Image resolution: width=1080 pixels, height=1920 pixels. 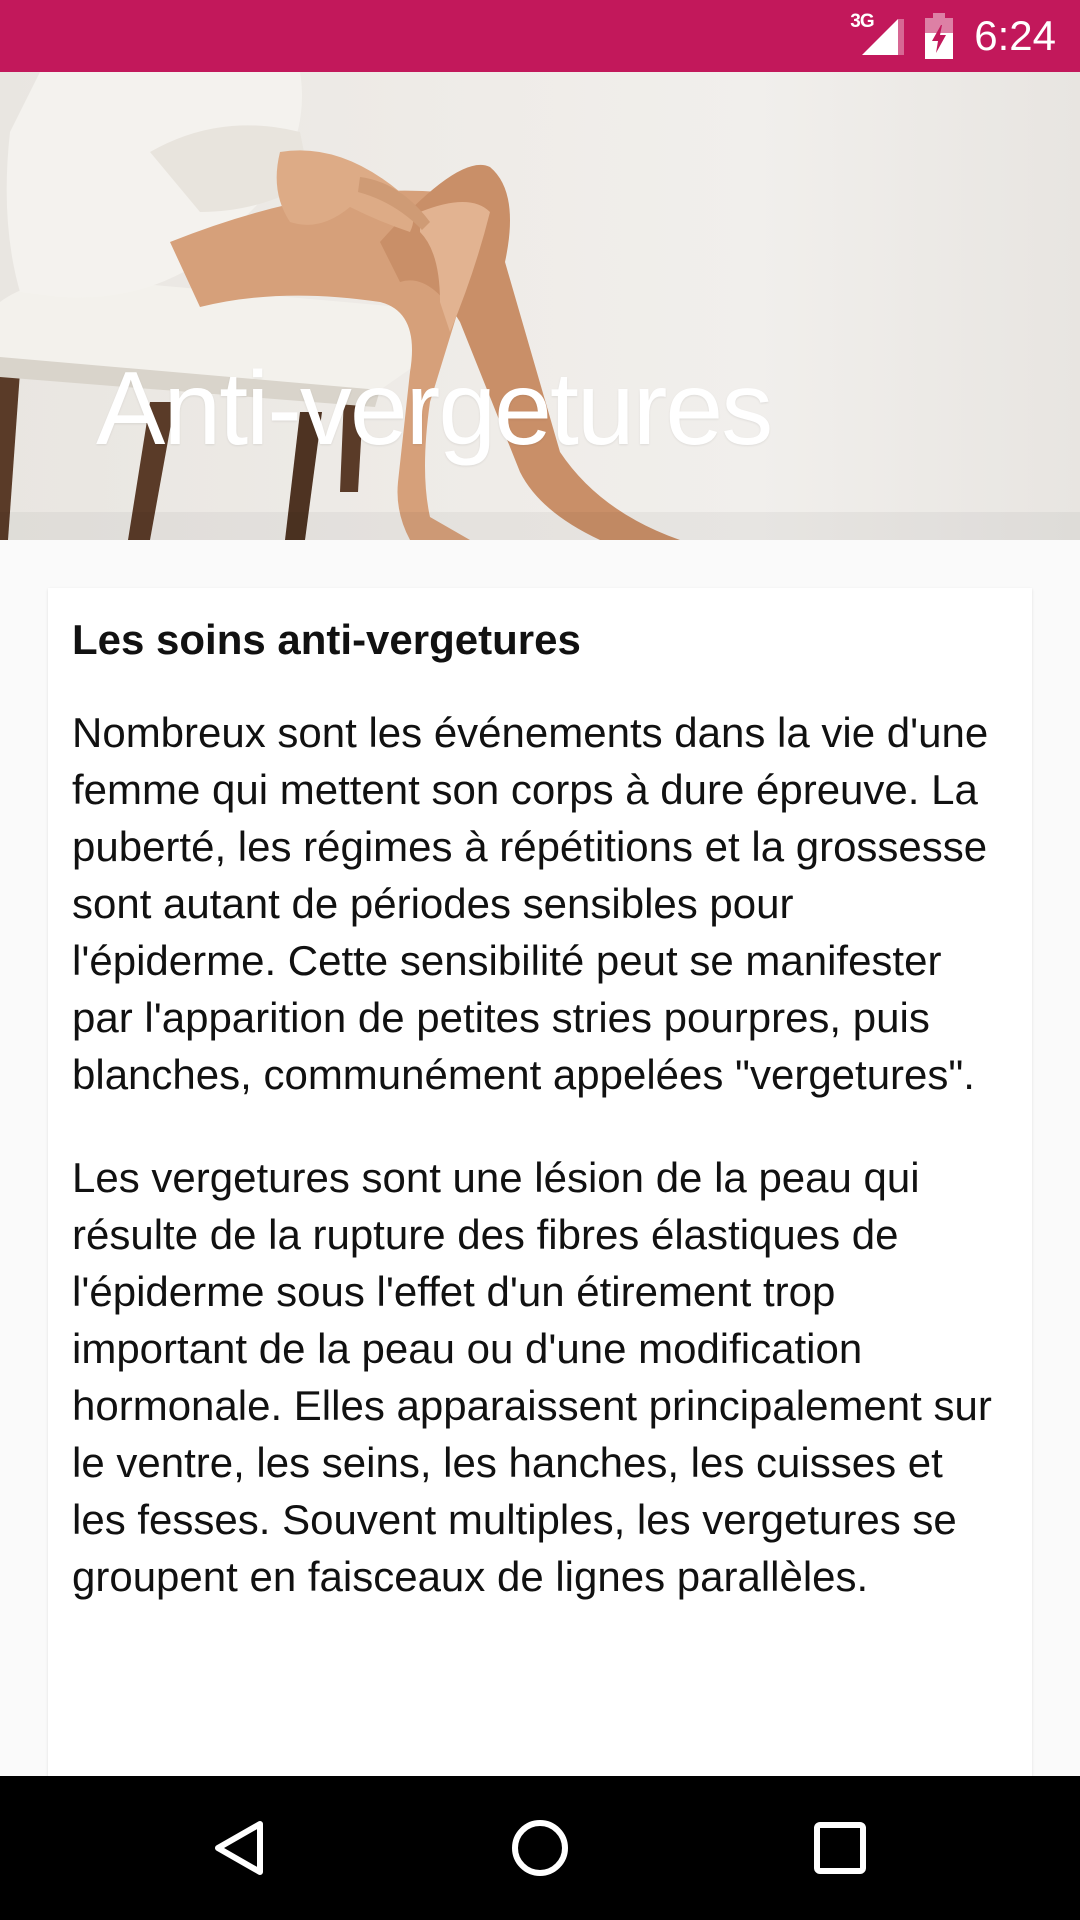 I want to click on back-icon, so click(x=239, y=1848).